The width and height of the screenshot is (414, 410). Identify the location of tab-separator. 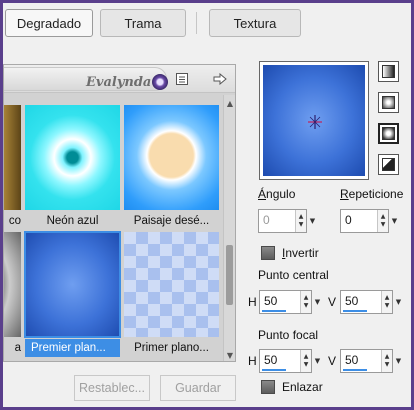
(196, 23).